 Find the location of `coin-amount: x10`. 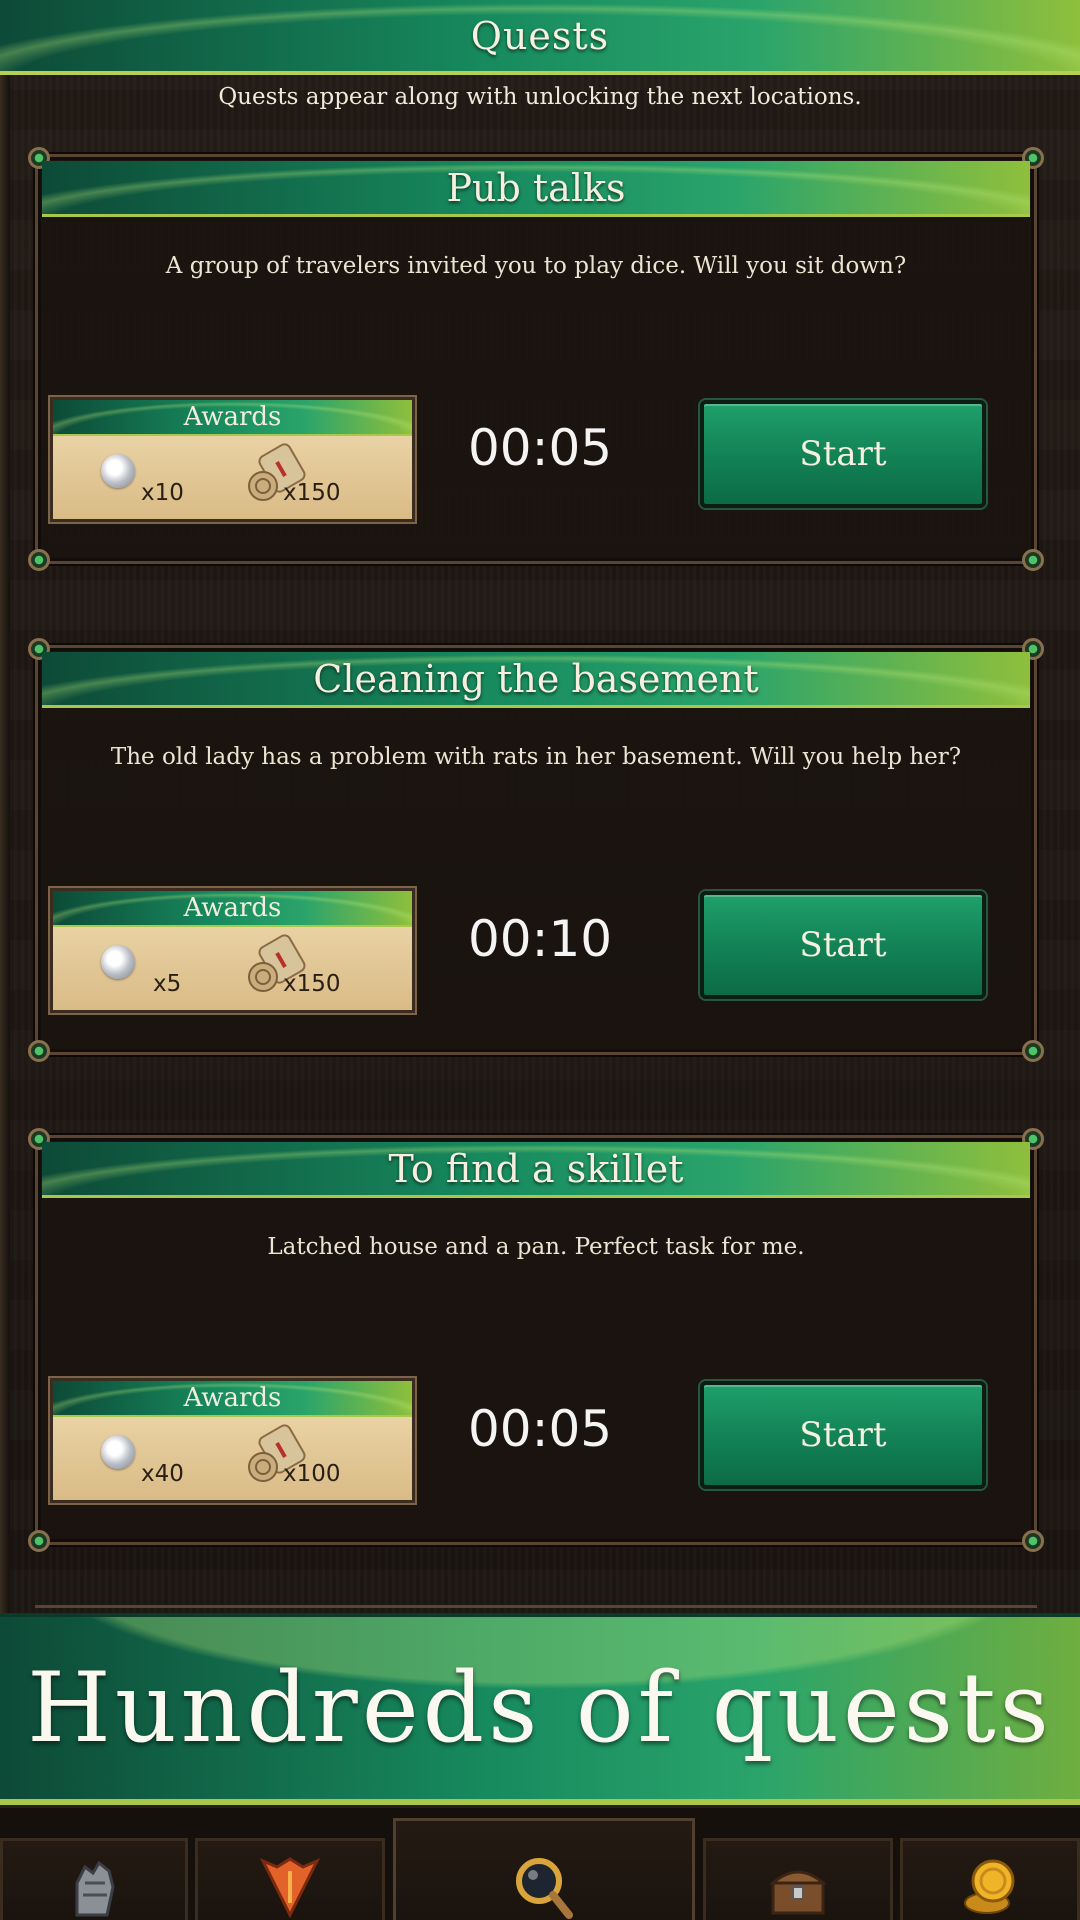

coin-amount: x10 is located at coordinates (162, 493).